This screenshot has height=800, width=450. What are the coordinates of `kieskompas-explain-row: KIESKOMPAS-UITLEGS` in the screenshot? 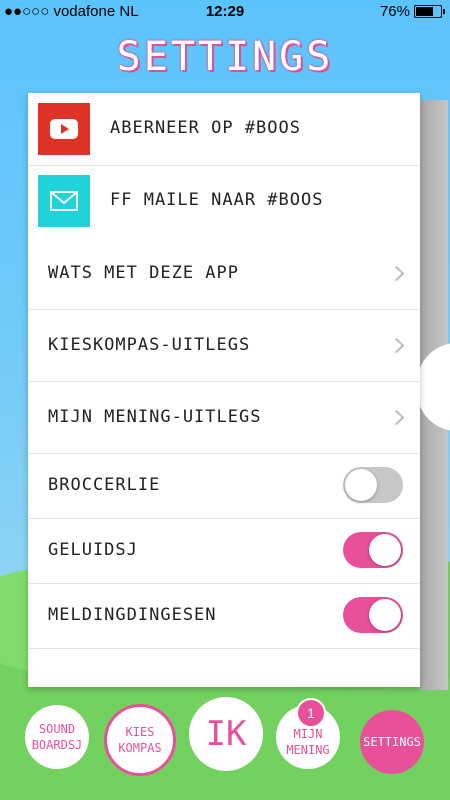 It's located at (224, 345).